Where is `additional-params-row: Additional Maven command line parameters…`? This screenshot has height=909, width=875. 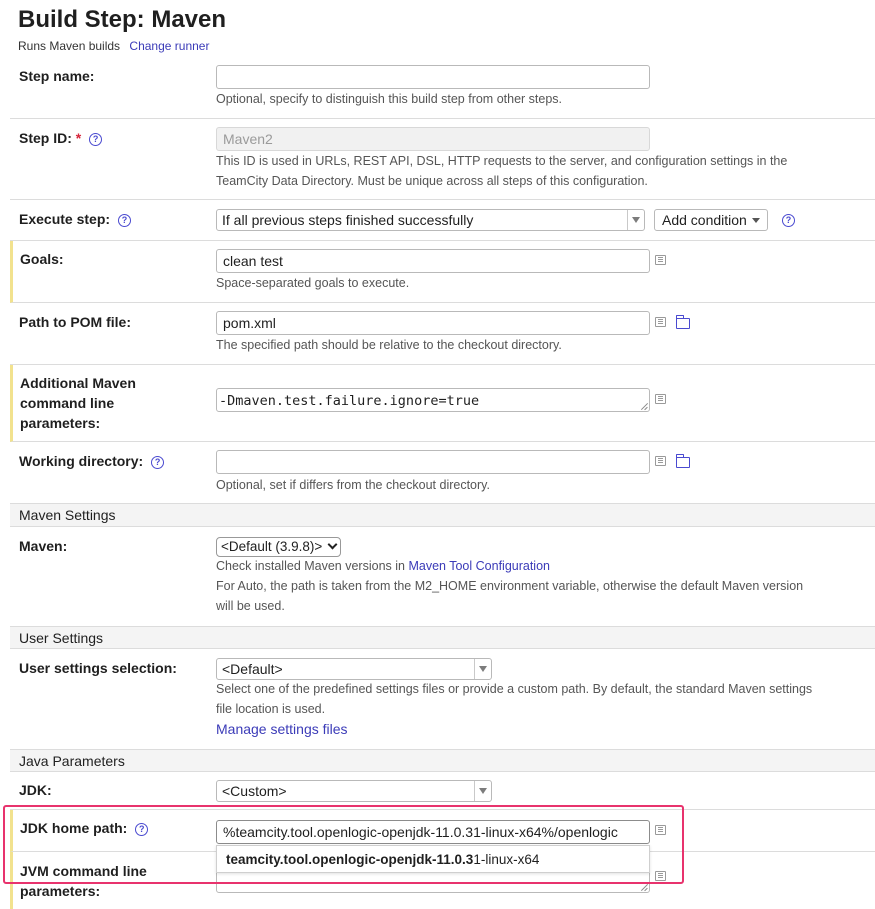
additional-params-row: Additional Maven command line parameters… is located at coordinates (442, 403).